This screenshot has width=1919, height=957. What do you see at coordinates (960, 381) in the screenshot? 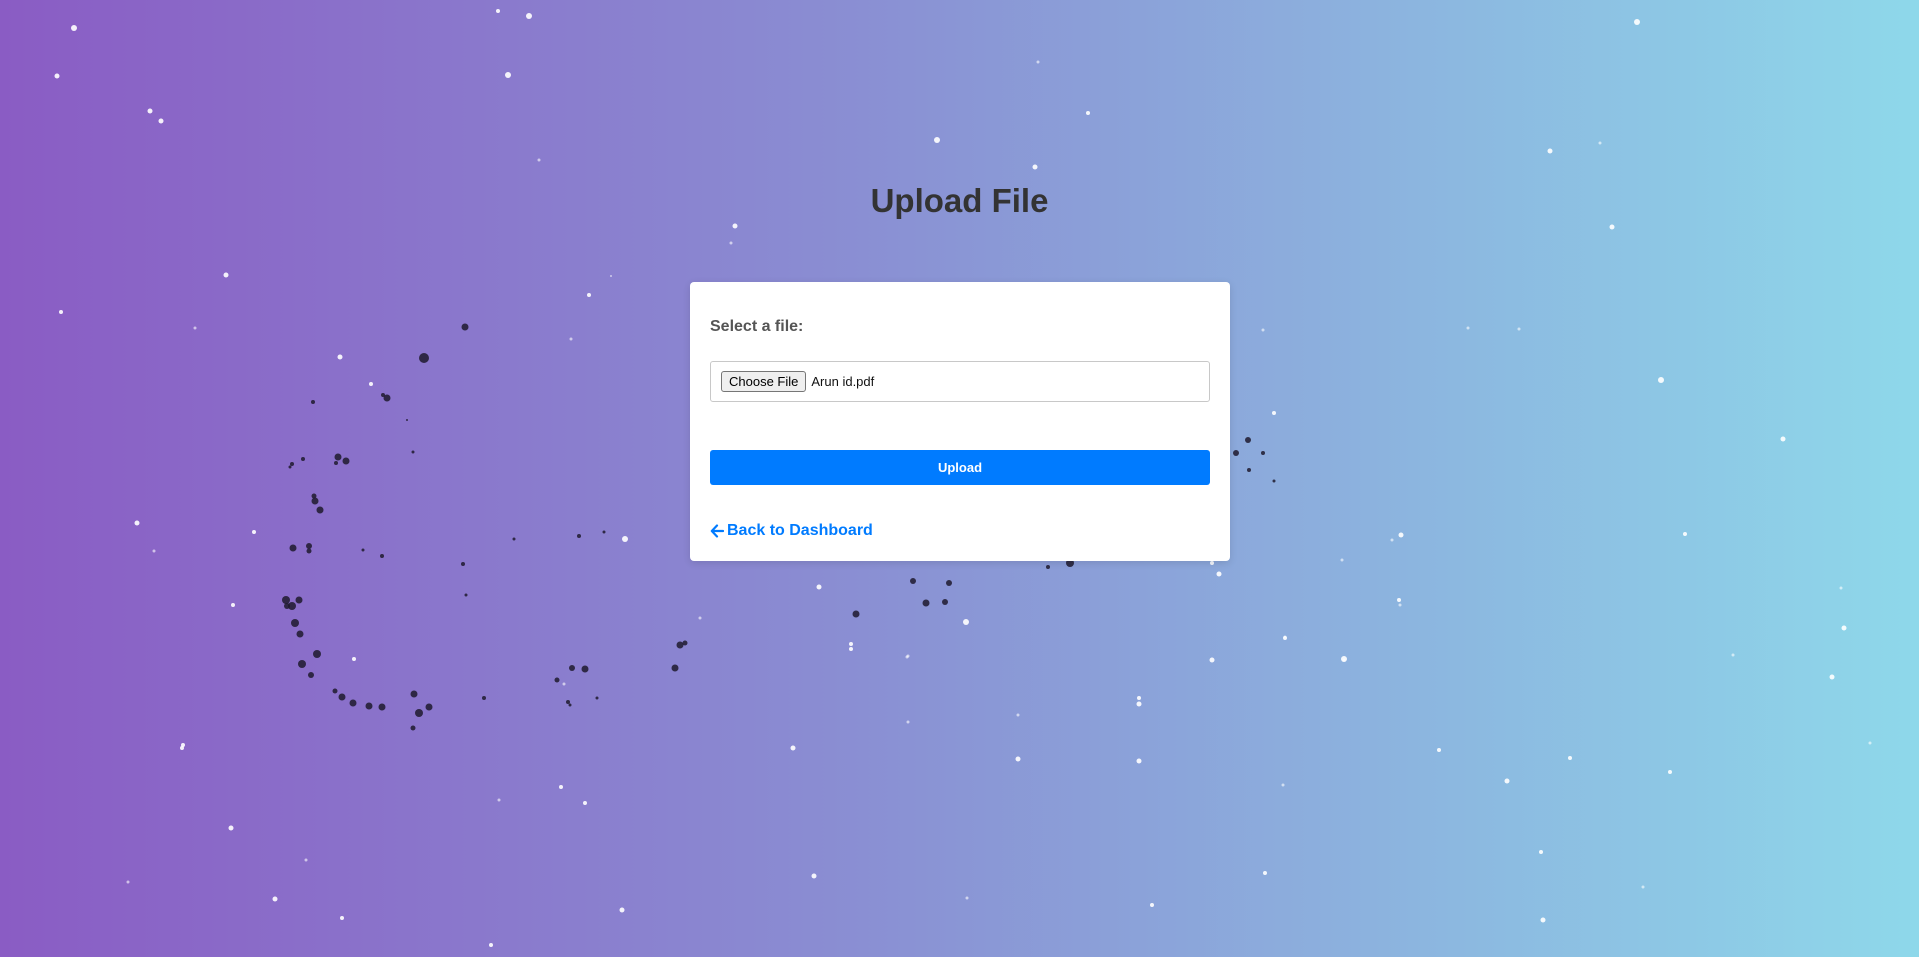
I see `file-input: Choose File Arun id.pdf` at bounding box center [960, 381].